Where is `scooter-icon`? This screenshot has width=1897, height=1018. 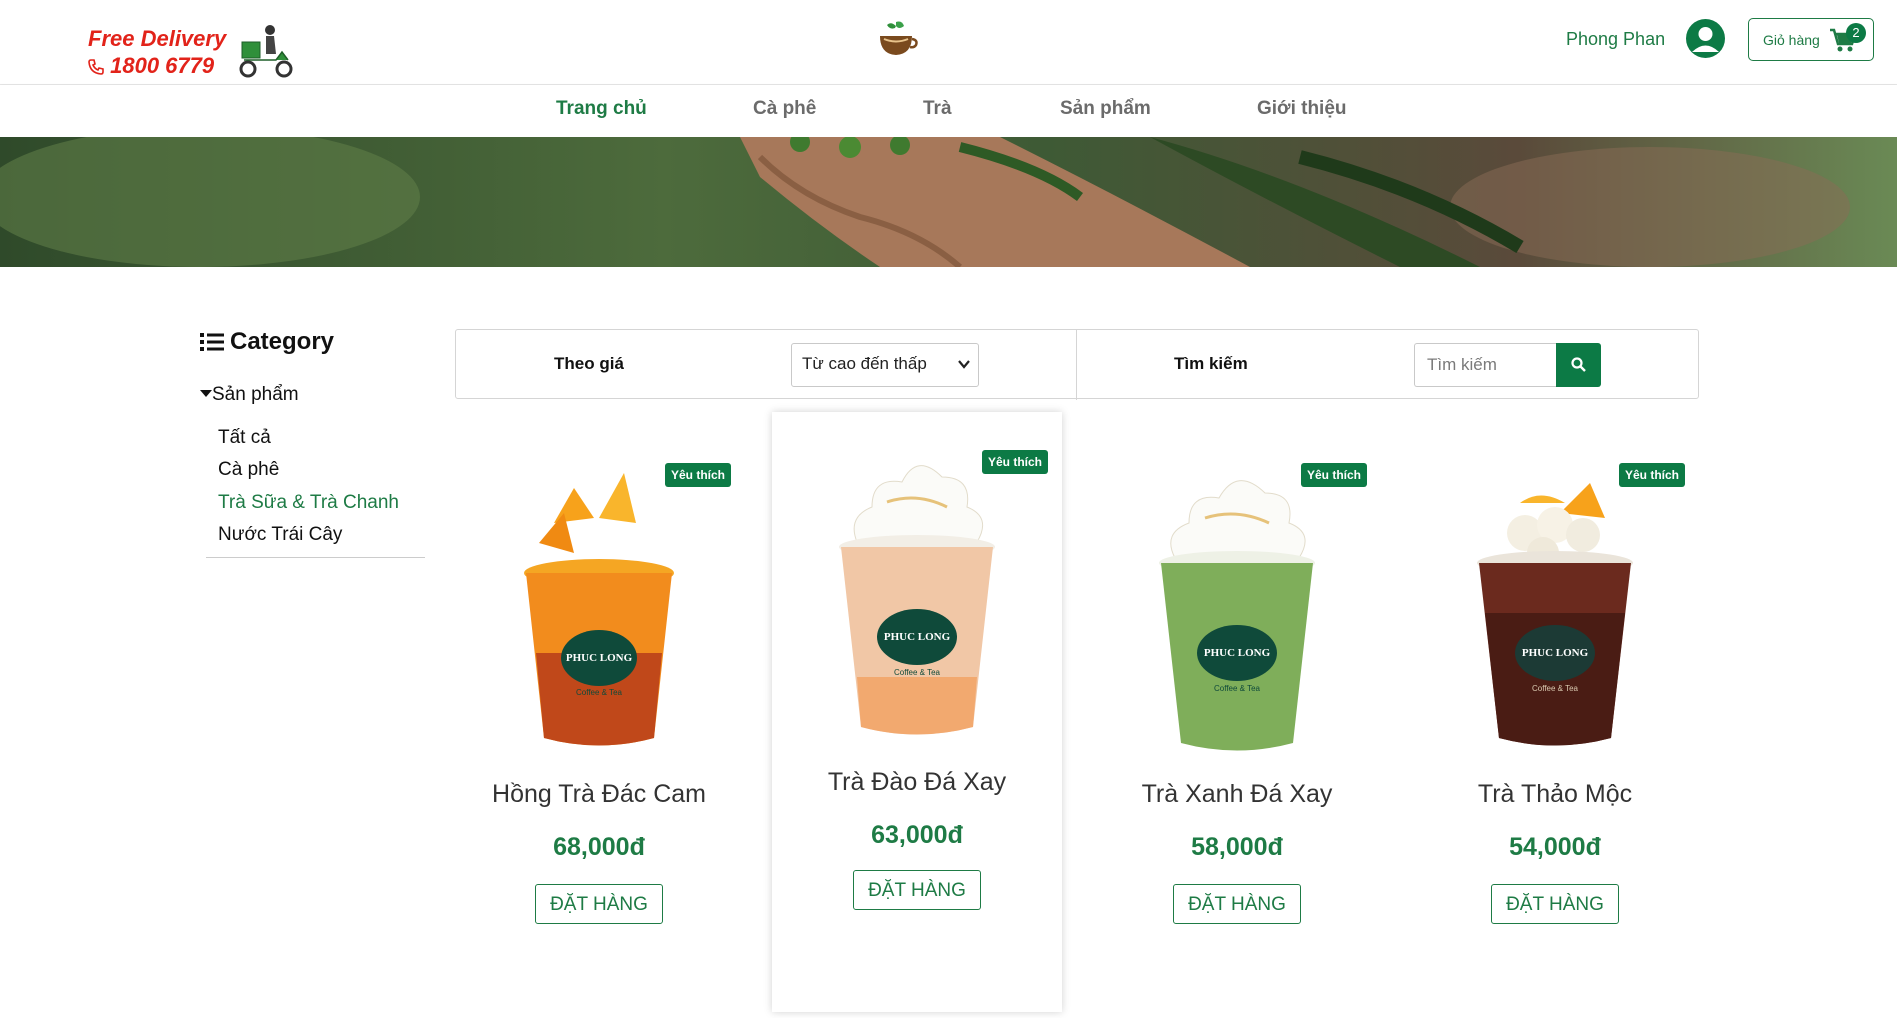 scooter-icon is located at coordinates (266, 51).